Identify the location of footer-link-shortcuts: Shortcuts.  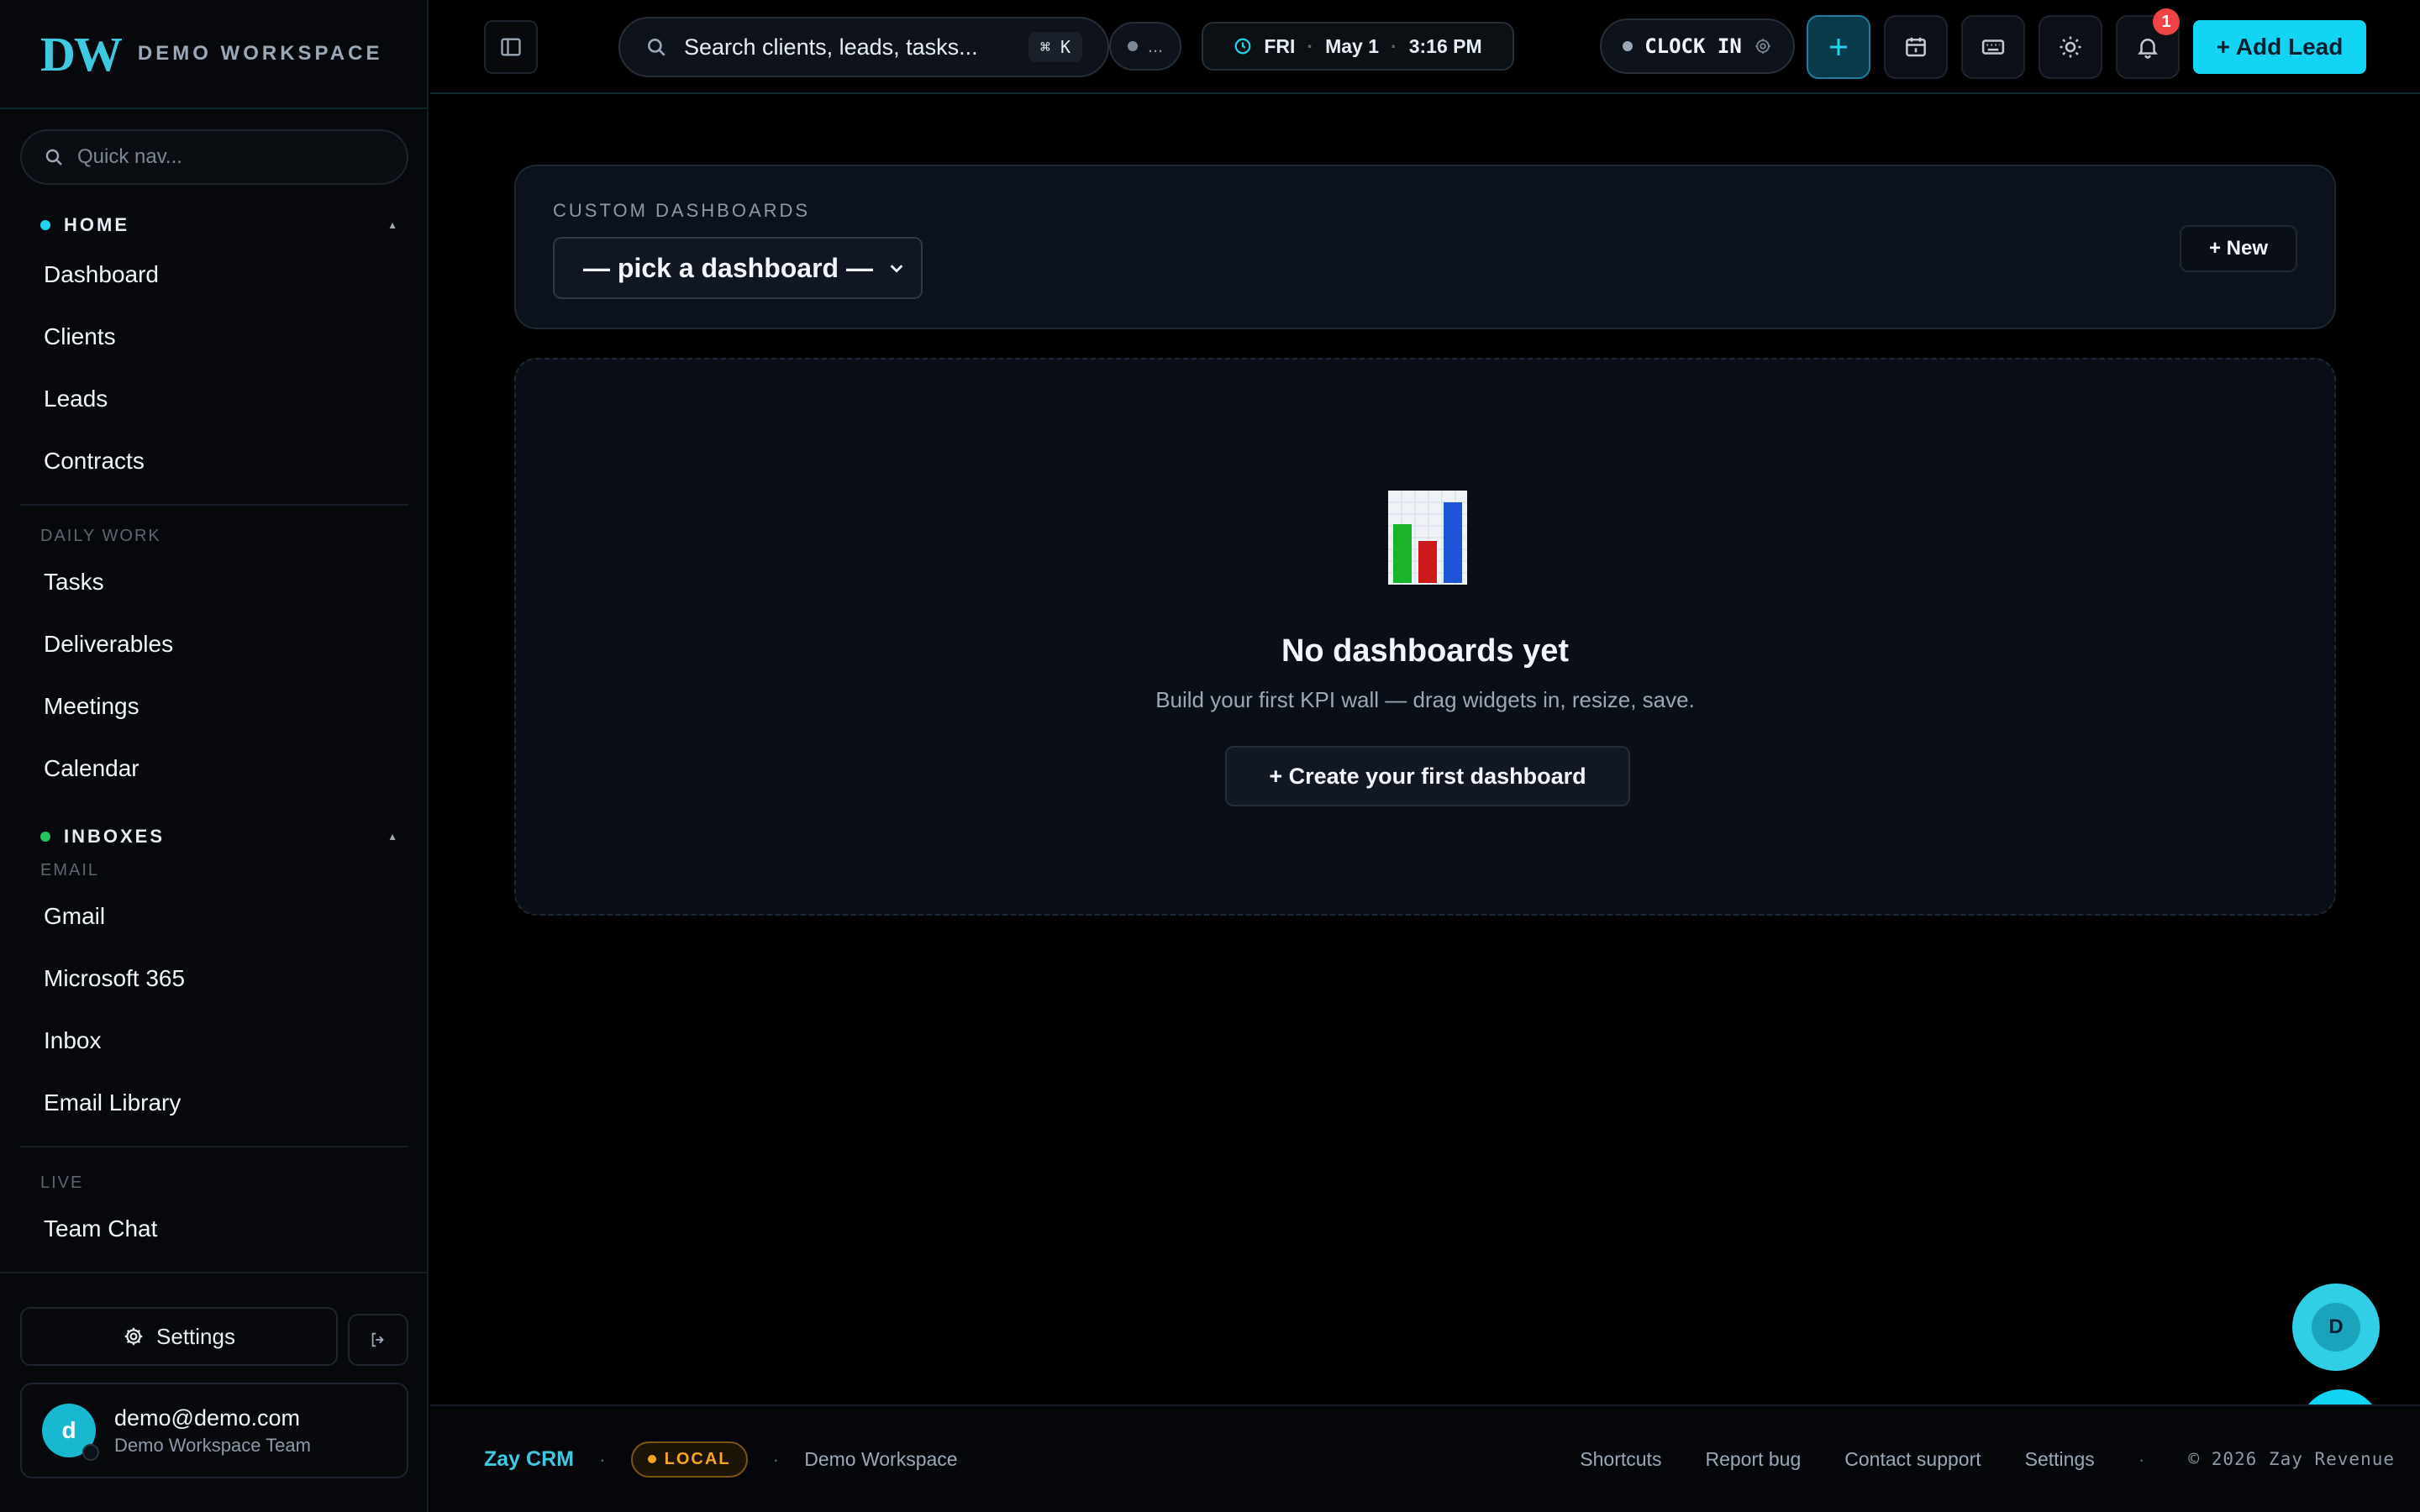
(1620, 1459).